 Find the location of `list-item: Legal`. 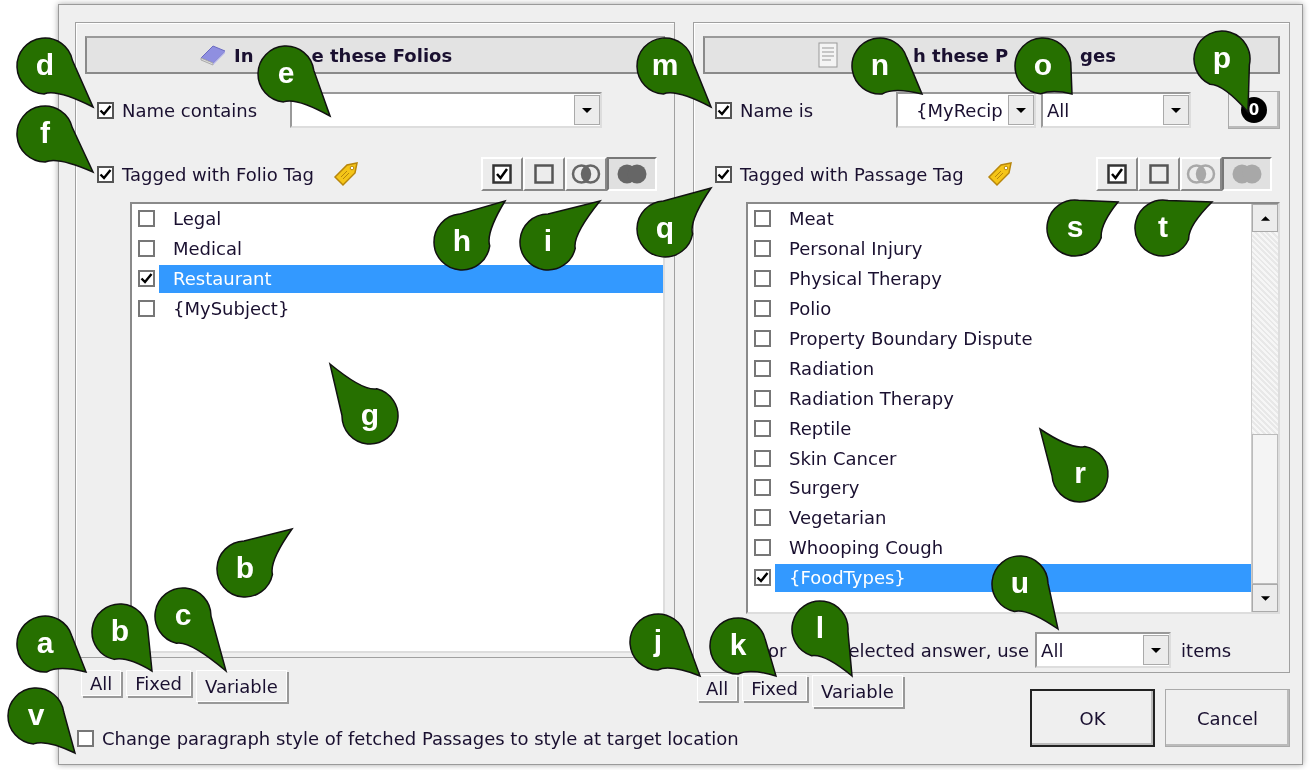

list-item: Legal is located at coordinates (190, 218).